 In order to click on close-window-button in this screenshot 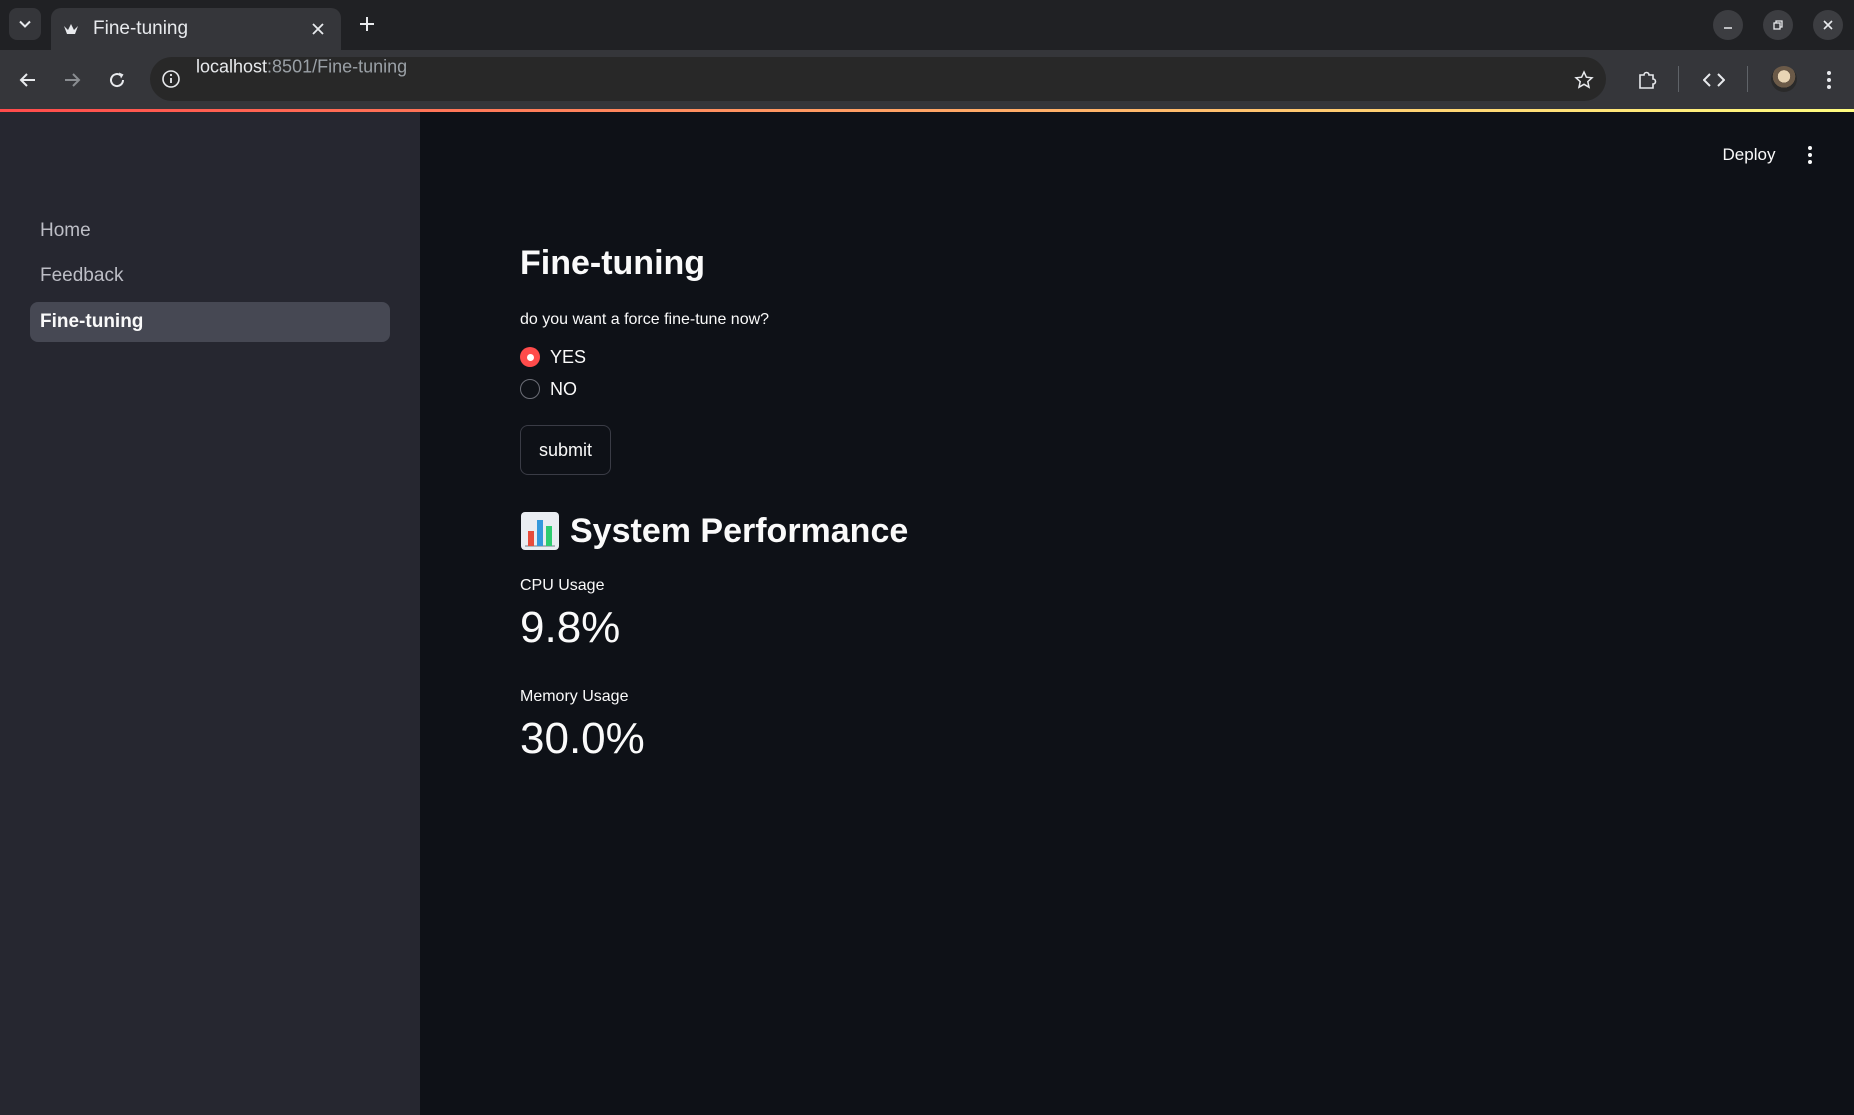, I will do `click(1828, 25)`.